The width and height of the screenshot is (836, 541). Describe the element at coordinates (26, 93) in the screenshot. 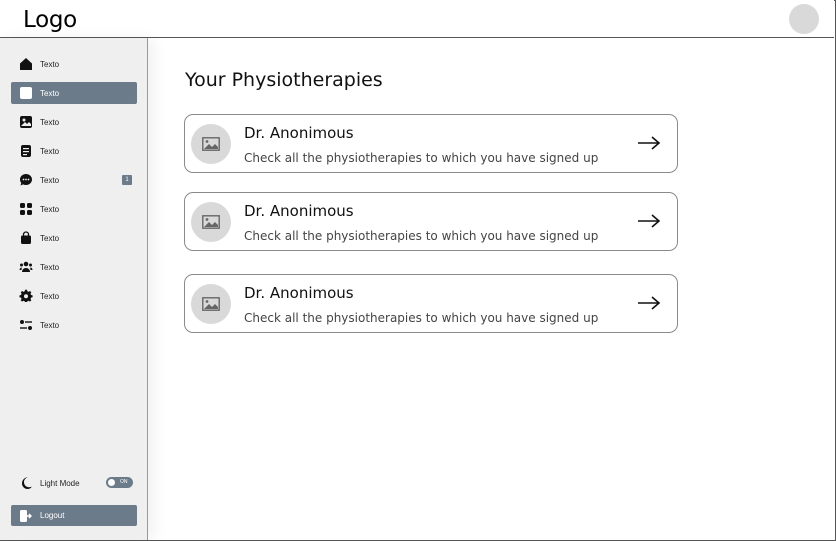

I see `edit-icon` at that location.